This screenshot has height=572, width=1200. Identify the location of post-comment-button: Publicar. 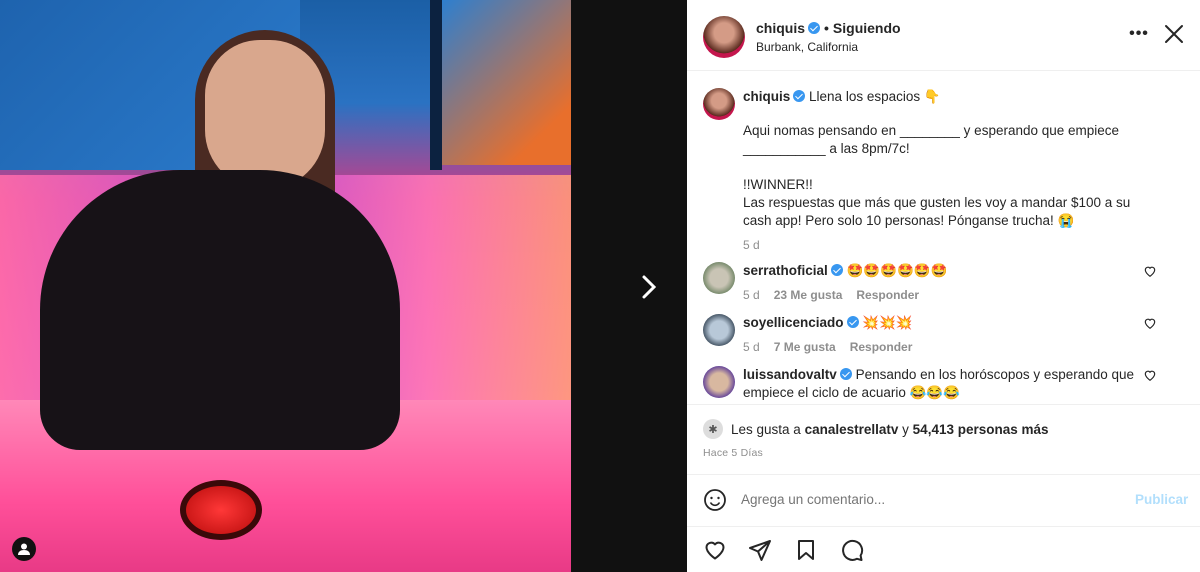
(1161, 499).